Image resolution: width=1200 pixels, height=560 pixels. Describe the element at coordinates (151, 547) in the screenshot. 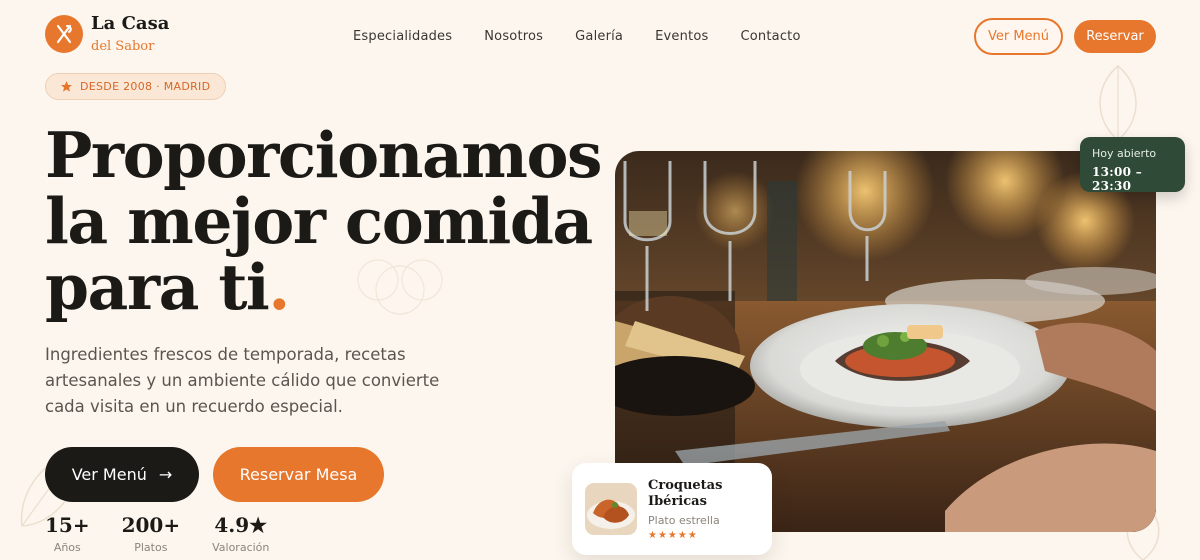

I see `stat-label: Platos` at that location.